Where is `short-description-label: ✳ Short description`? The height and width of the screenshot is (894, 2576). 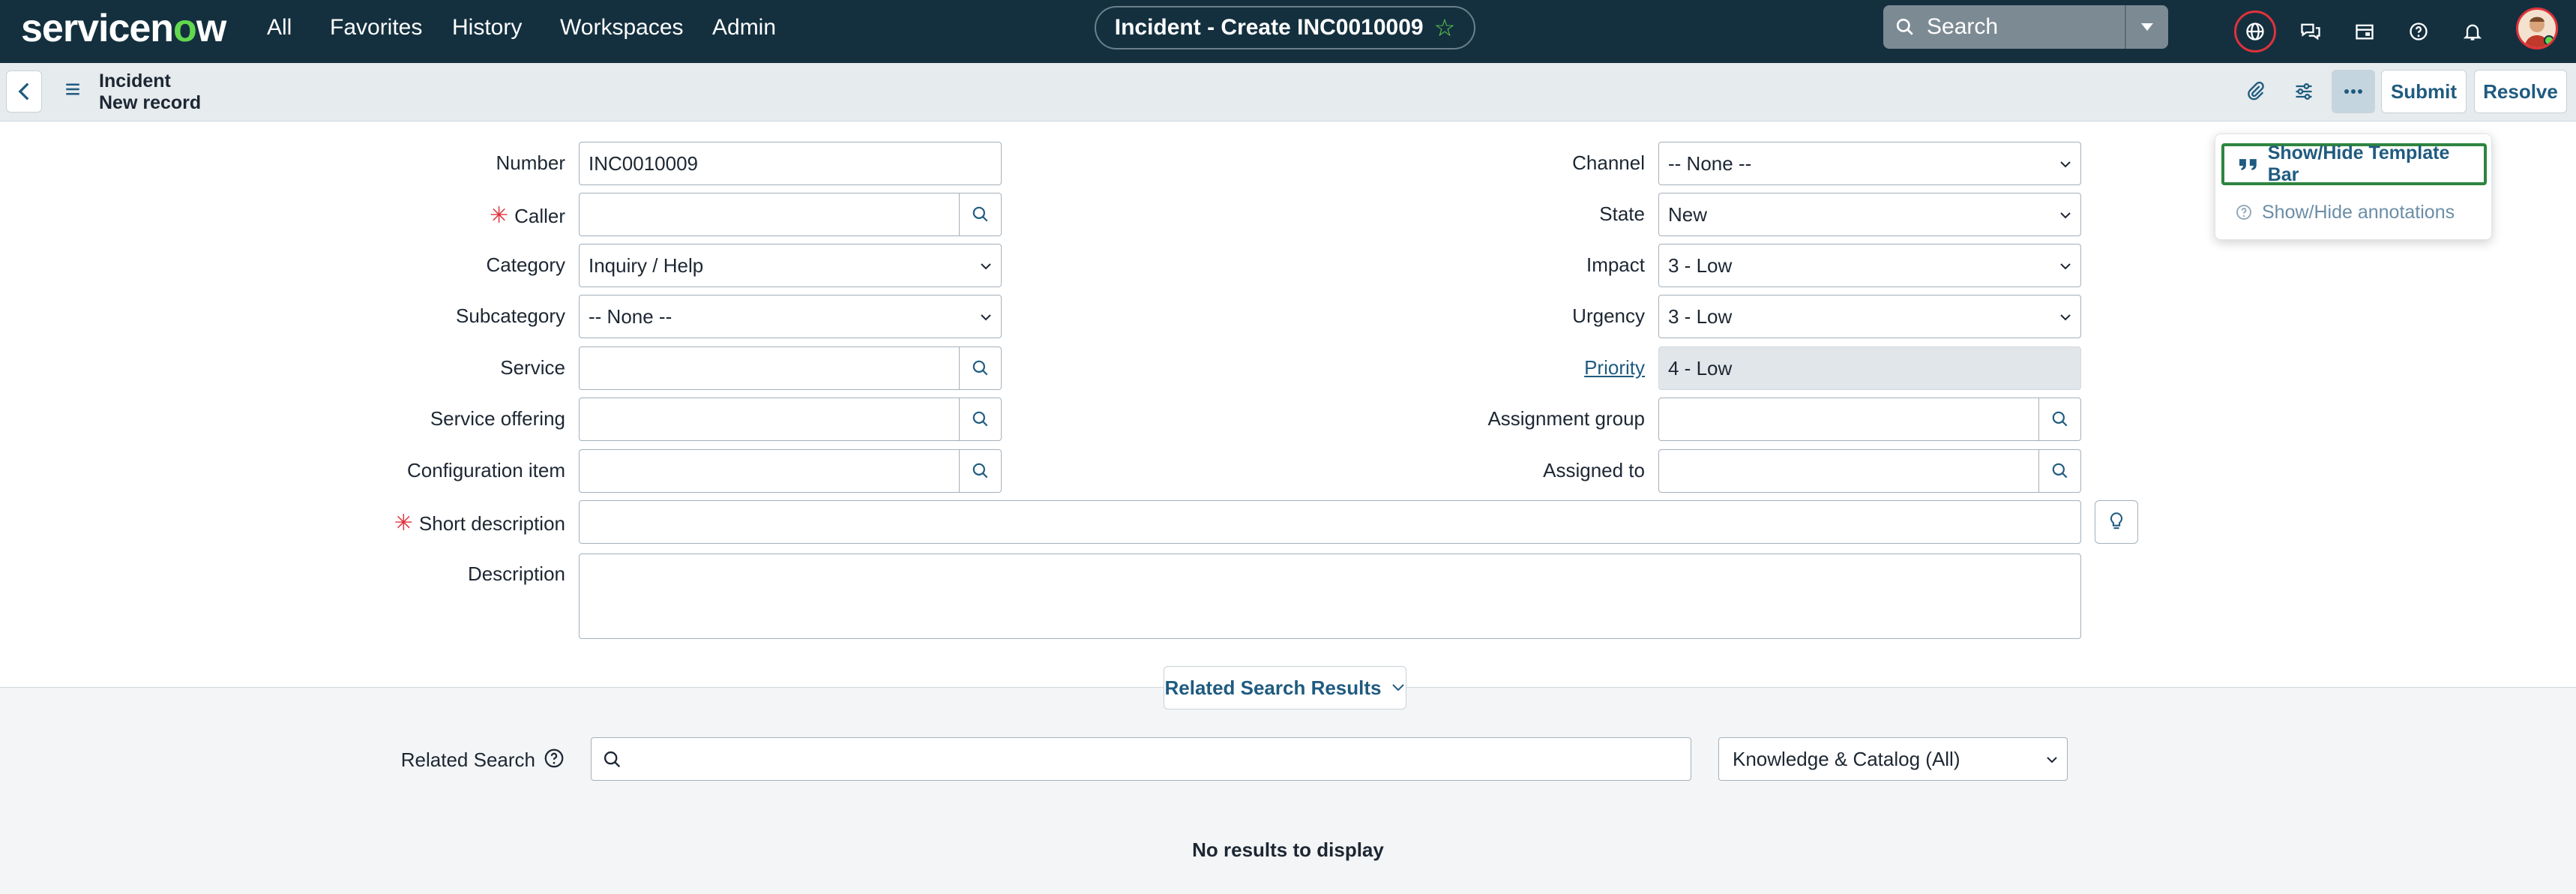 short-description-label: ✳ Short description is located at coordinates (463, 523).